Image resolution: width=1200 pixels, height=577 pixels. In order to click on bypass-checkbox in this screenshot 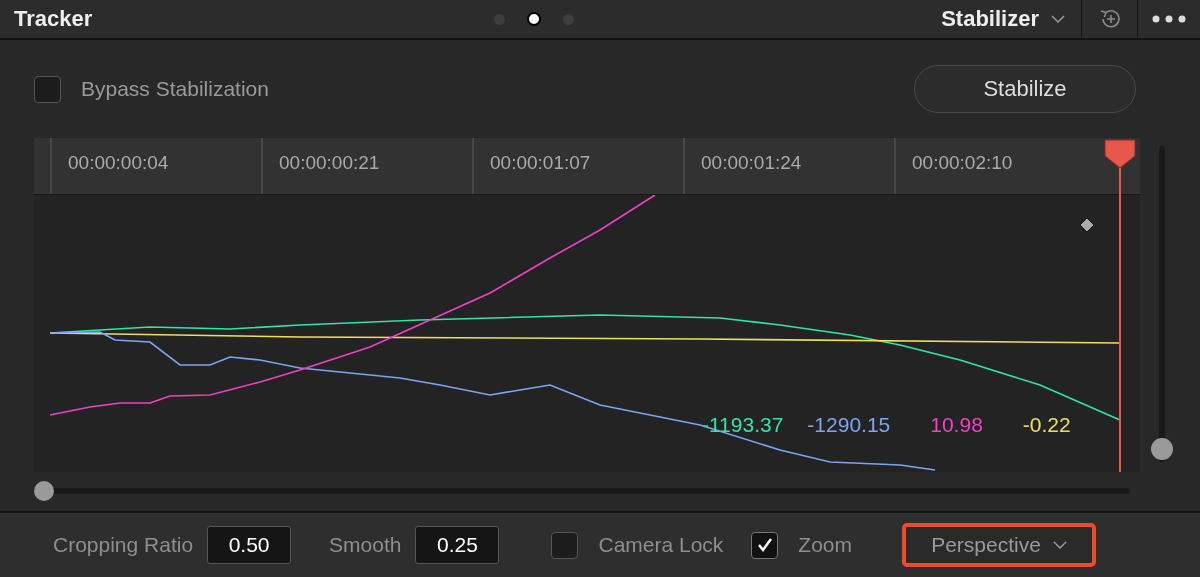, I will do `click(47, 89)`.